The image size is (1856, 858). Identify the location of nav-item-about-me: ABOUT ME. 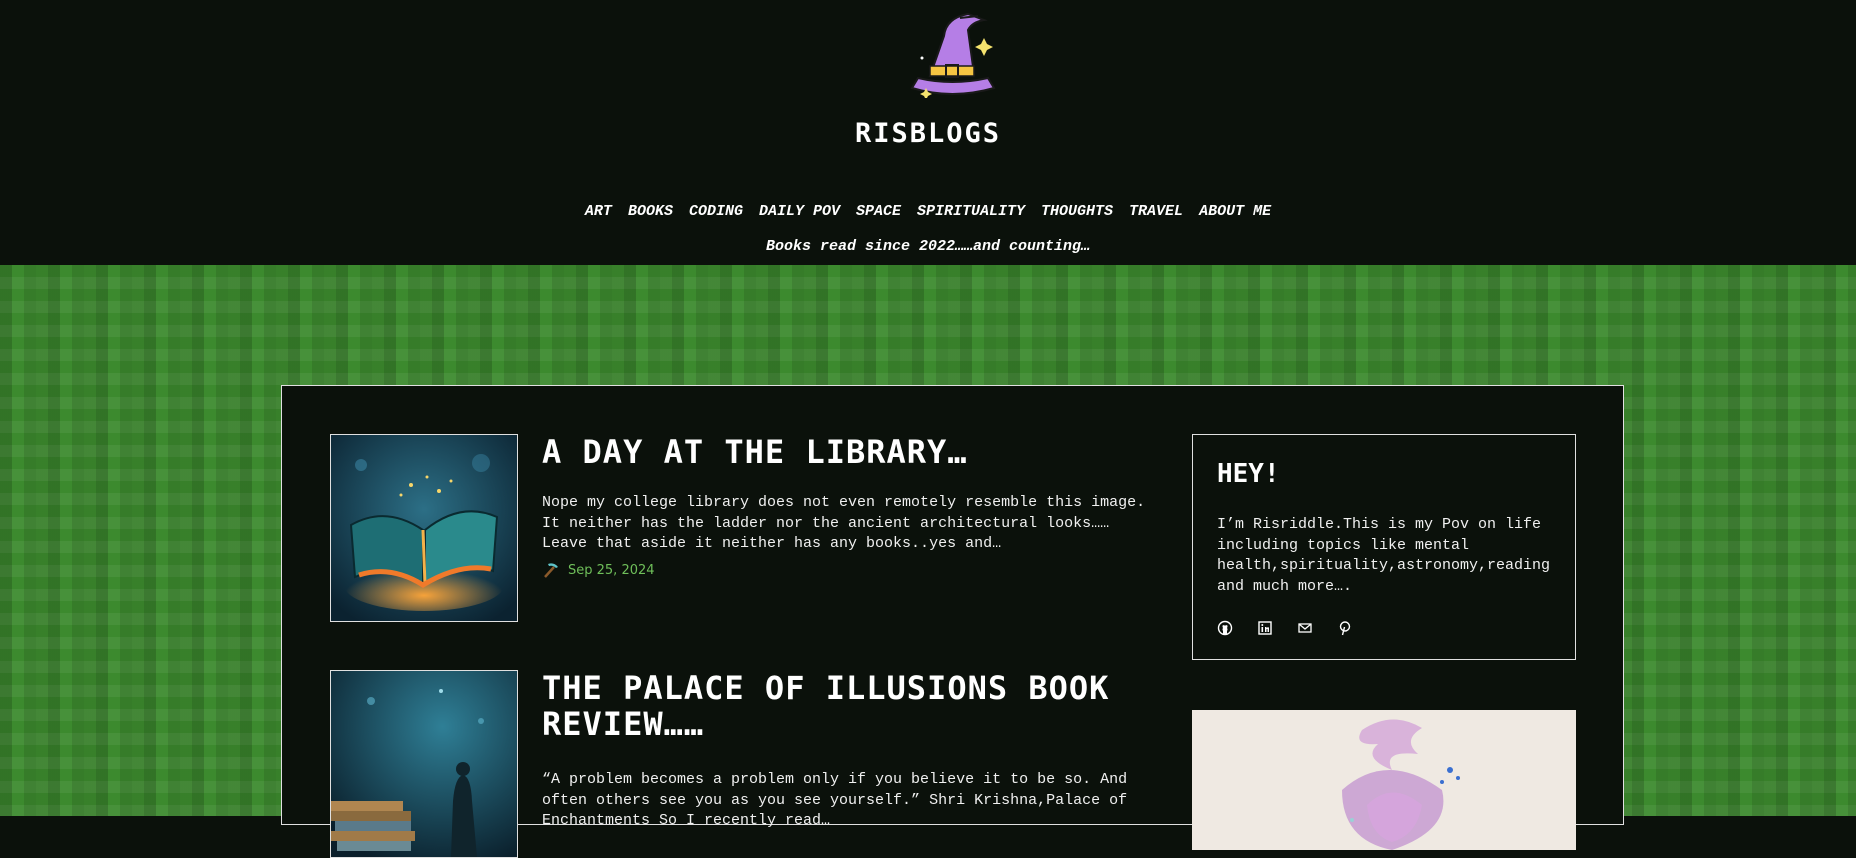
(1235, 211).